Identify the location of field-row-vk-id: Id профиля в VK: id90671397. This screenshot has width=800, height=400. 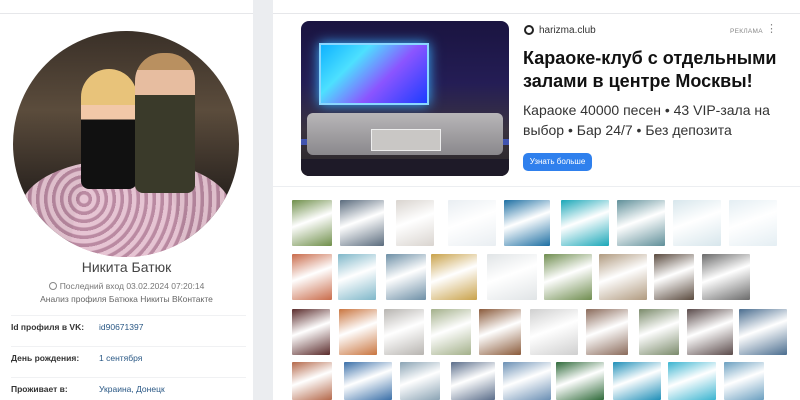
(128, 326).